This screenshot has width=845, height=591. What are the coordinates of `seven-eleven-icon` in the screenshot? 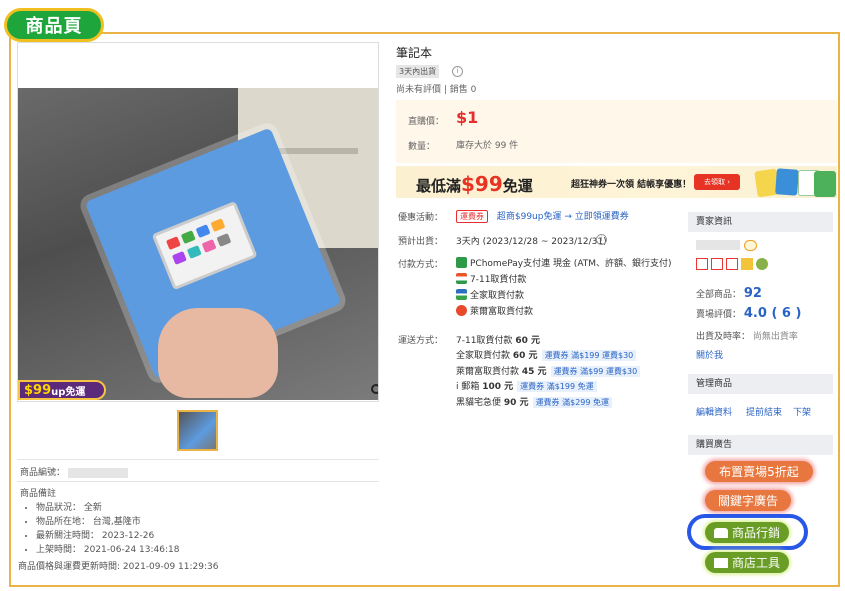 It's located at (461, 278).